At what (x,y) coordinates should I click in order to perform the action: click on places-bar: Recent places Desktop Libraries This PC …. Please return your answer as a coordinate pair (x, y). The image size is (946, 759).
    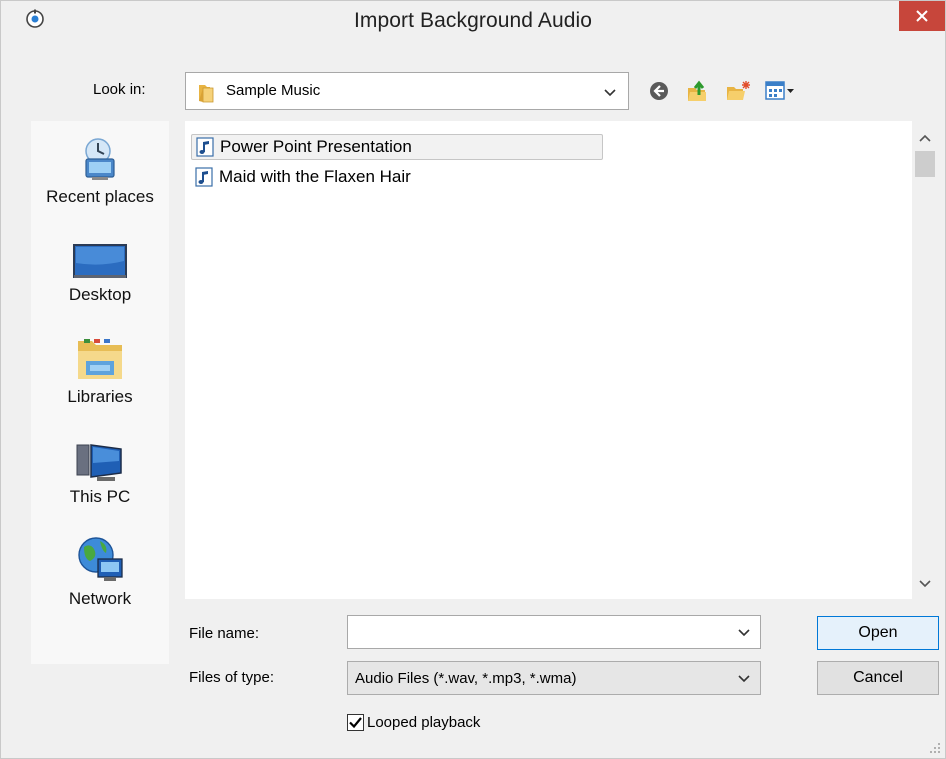
    Looking at the image, I should click on (100, 392).